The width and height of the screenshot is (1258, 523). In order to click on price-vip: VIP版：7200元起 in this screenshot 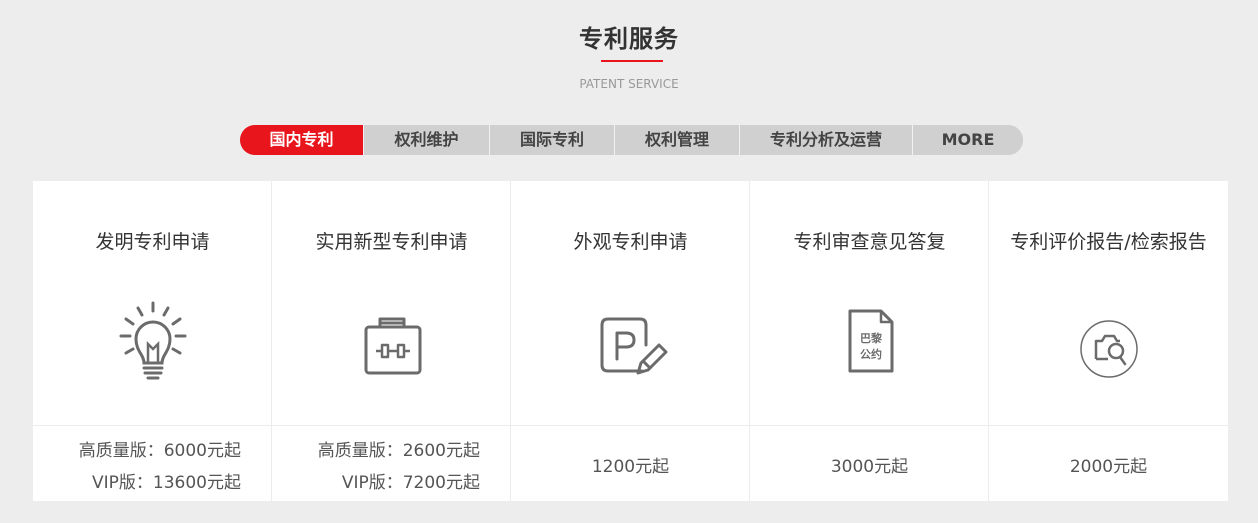, I will do `click(410, 483)`.